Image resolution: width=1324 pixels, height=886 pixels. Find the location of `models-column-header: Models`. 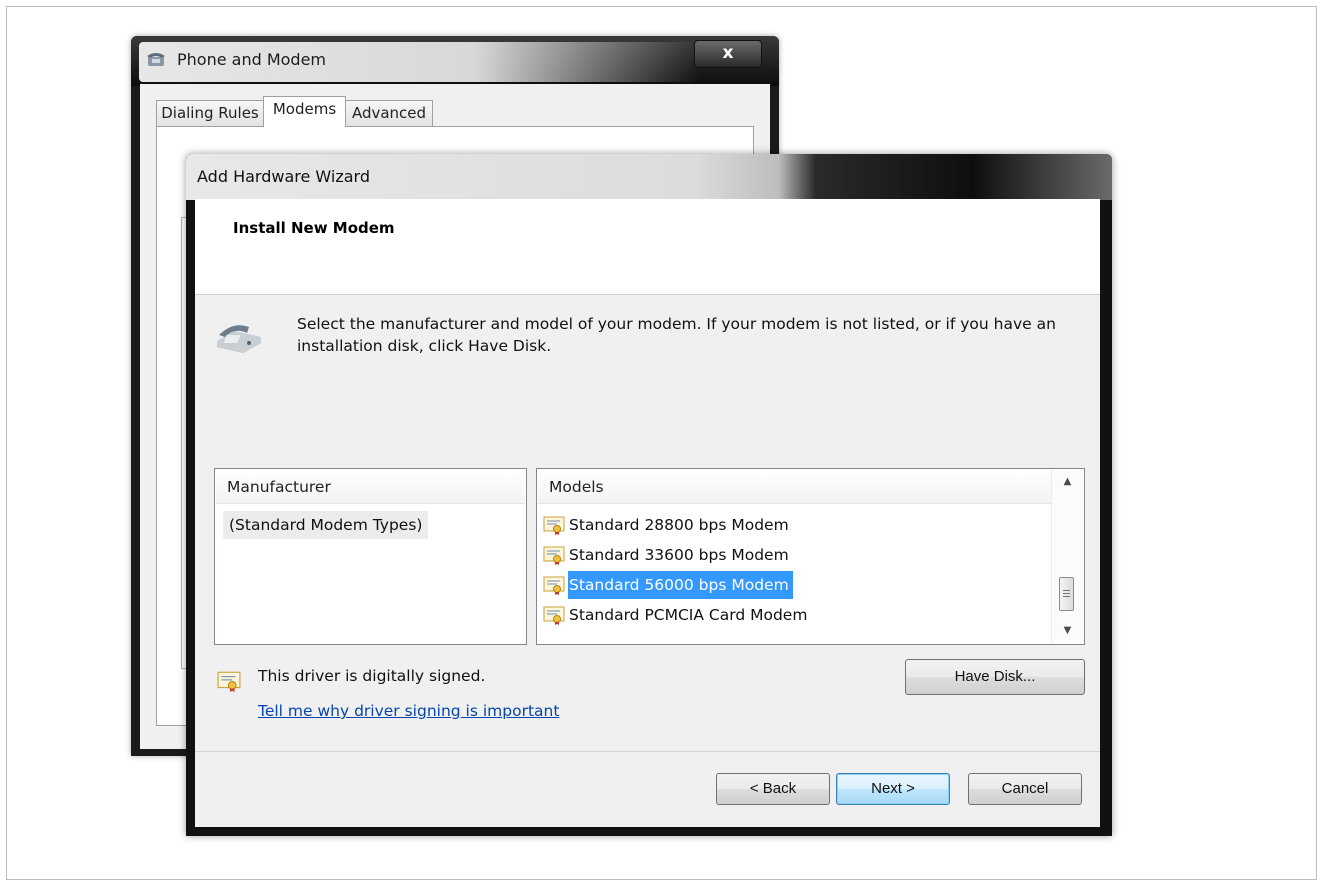

models-column-header: Models is located at coordinates (794, 487).